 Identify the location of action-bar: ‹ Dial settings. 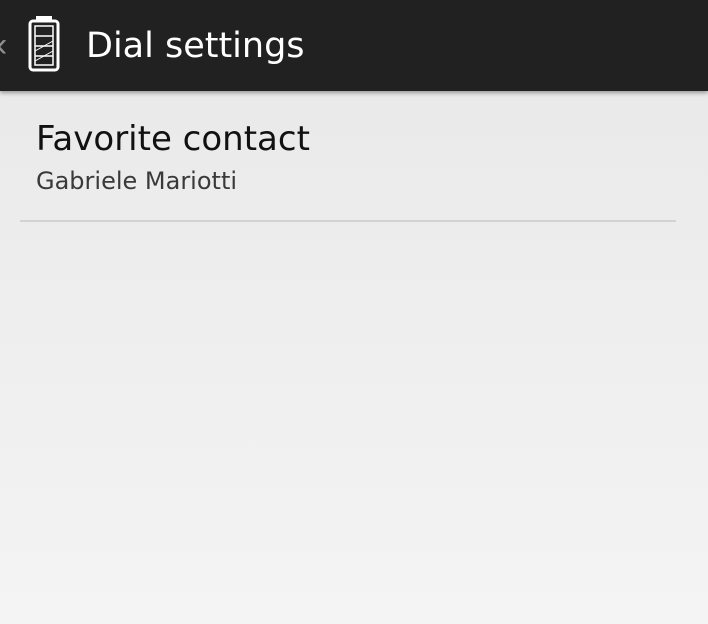
(354, 45).